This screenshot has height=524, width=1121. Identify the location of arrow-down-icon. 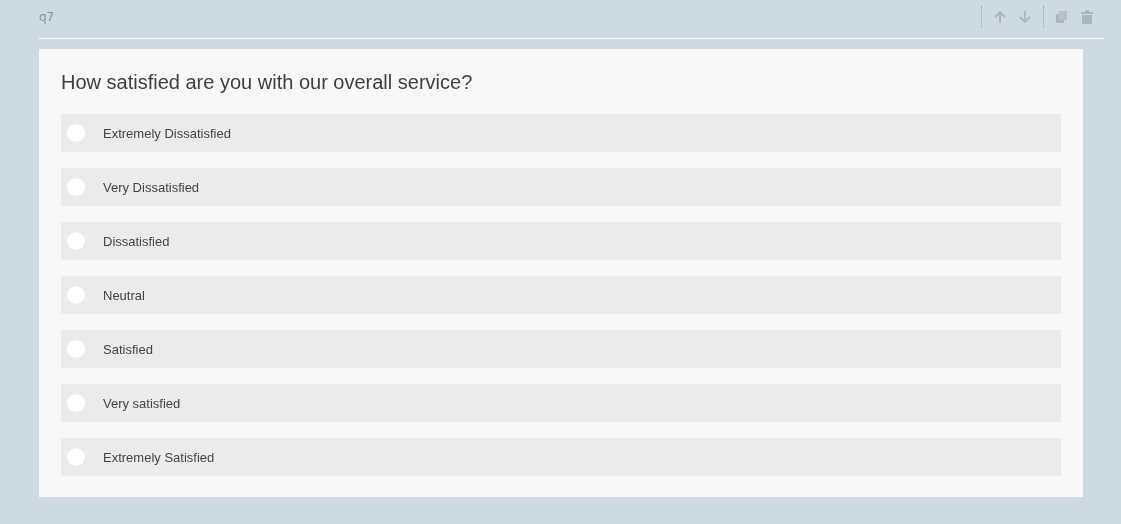
(1025, 17).